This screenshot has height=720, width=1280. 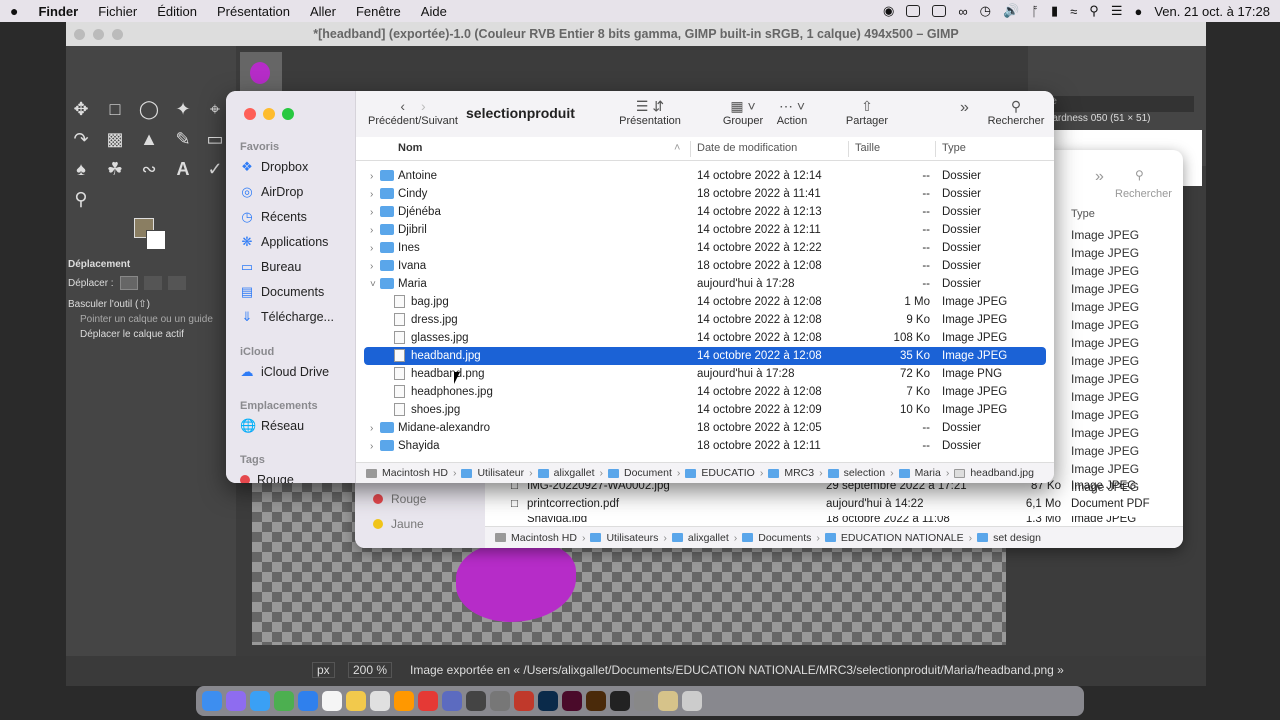 What do you see at coordinates (183, 169) in the screenshot?
I see `text-tool-icon: A` at bounding box center [183, 169].